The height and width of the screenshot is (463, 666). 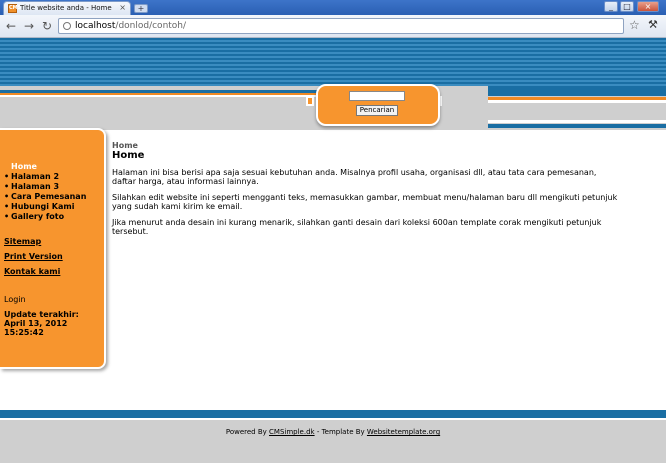 What do you see at coordinates (403, 432) in the screenshot?
I see `websitetemplate-link: Websitetemplate.org` at bounding box center [403, 432].